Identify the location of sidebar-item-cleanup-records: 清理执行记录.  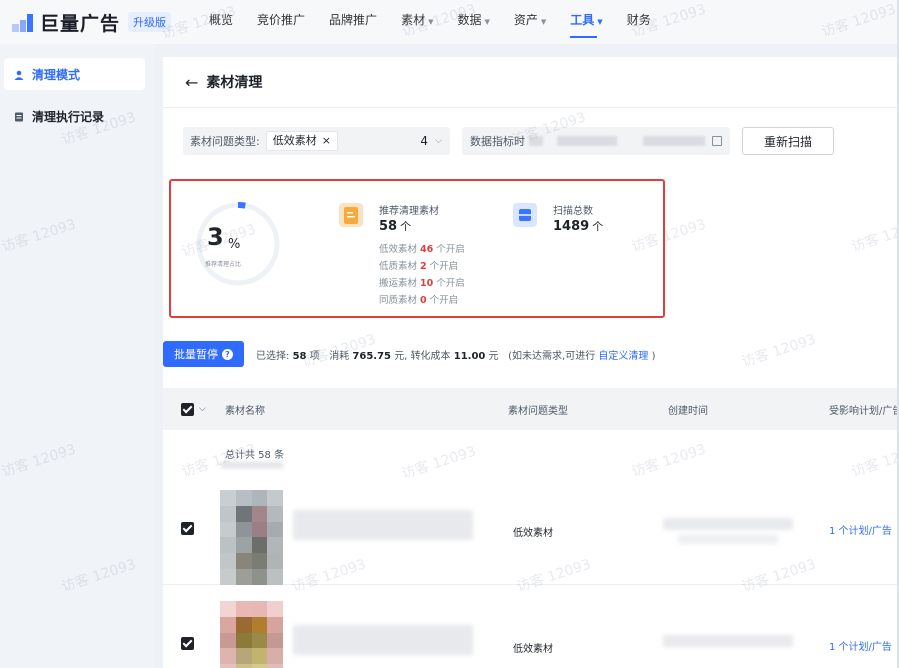
(74, 116).